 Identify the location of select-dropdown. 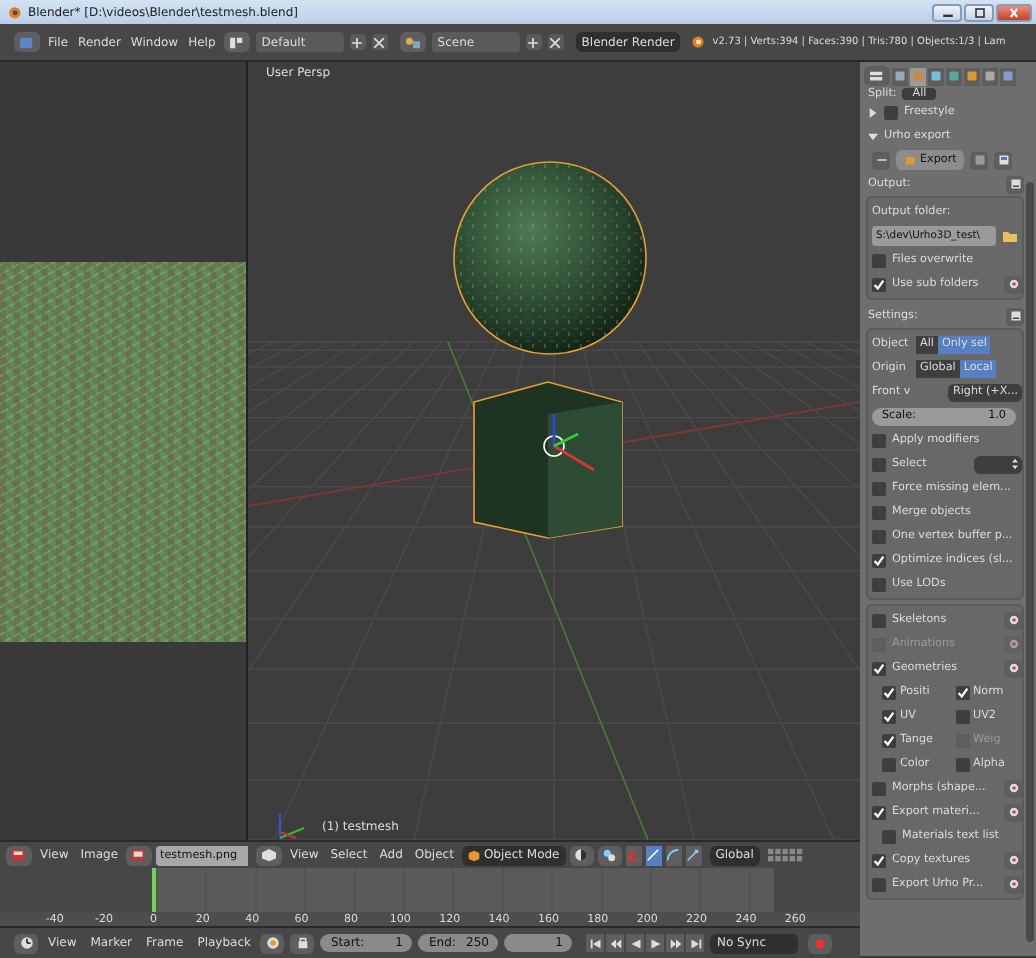
(998, 464).